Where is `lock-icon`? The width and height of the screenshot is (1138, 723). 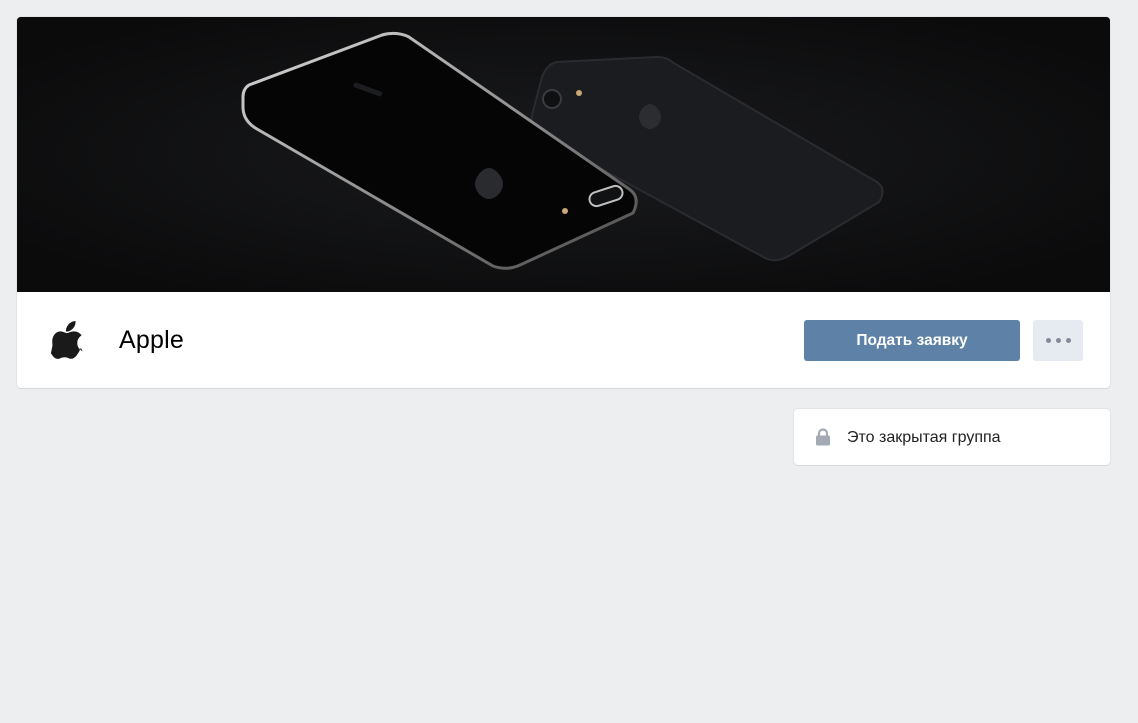 lock-icon is located at coordinates (823, 437).